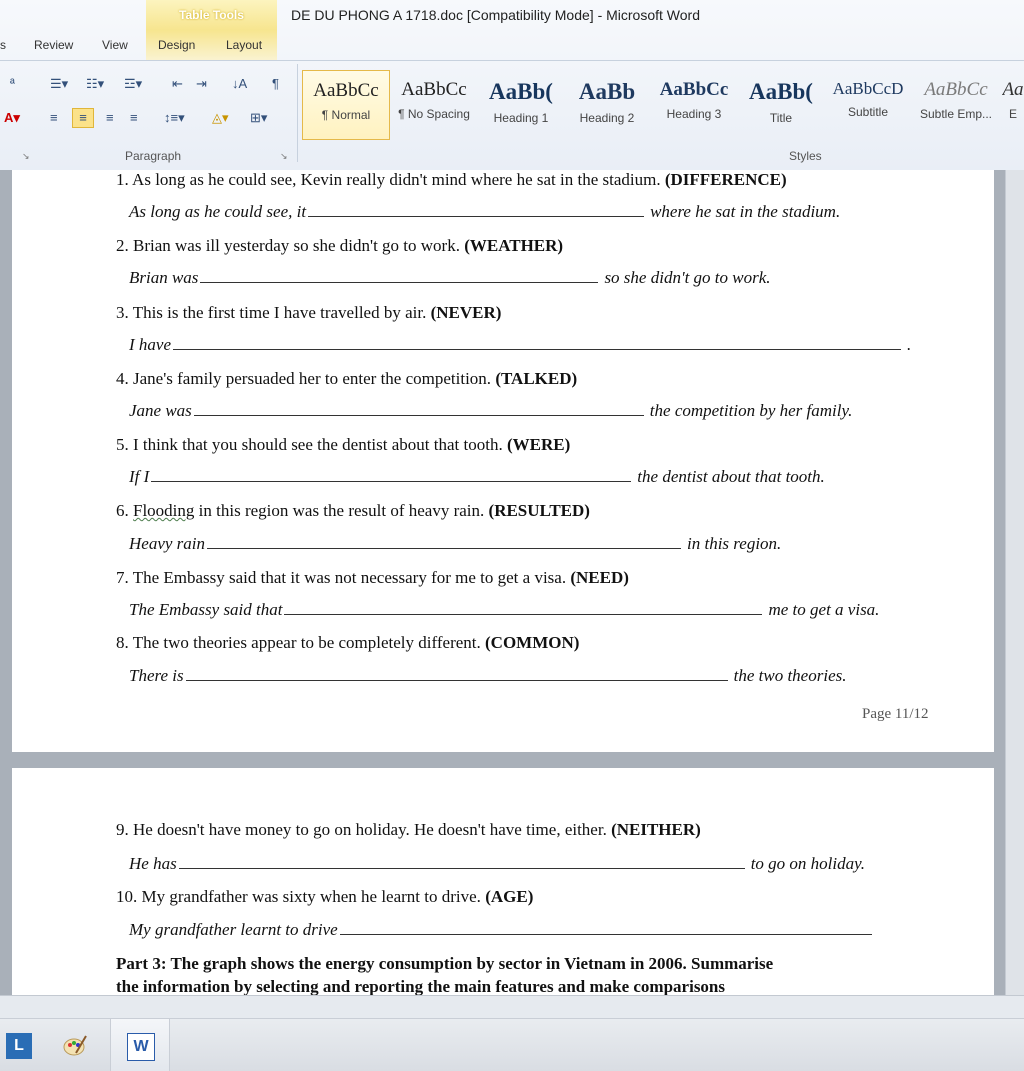 This screenshot has width=1024, height=1071. What do you see at coordinates (284, 156) in the screenshot?
I see `paragraph-dialog-launcher-icon: ↘` at bounding box center [284, 156].